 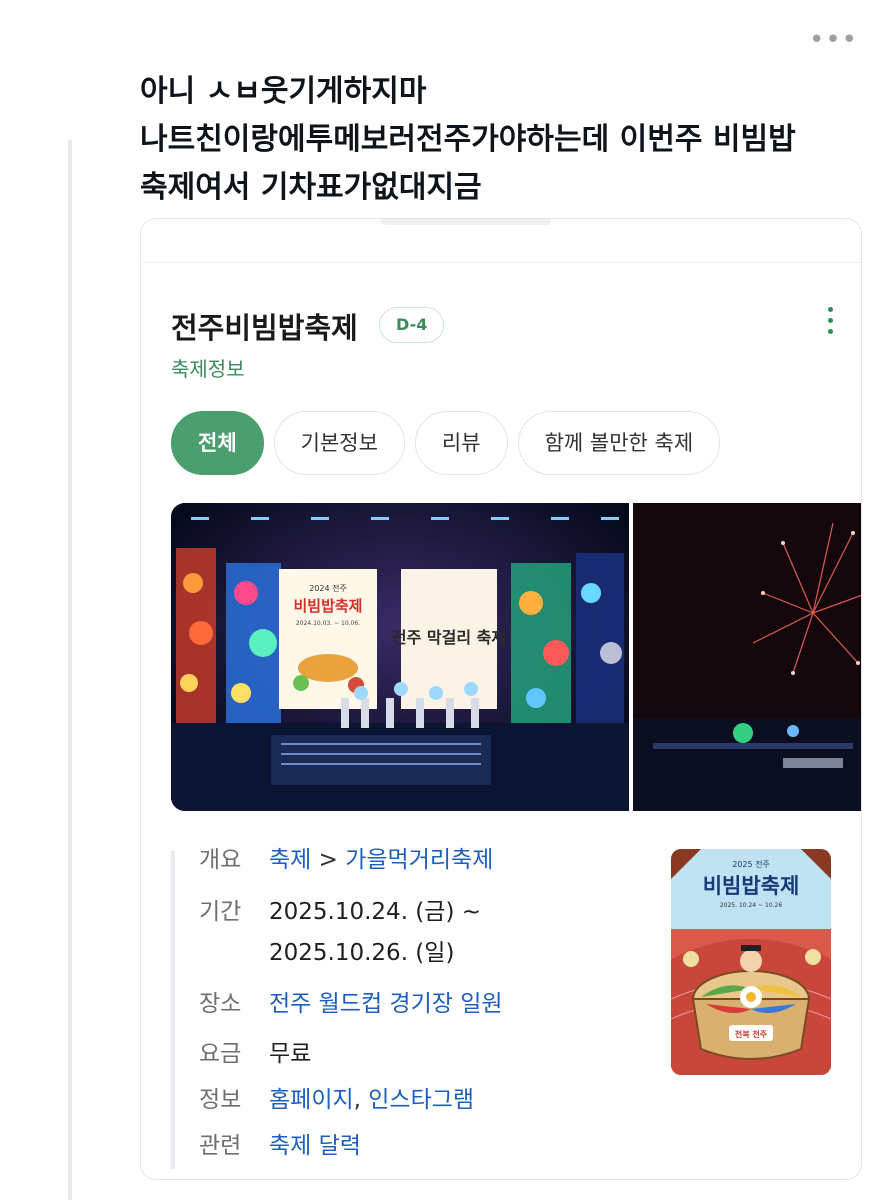 I want to click on post-line: 축제여서 기차표가없대지금, so click(x=311, y=187).